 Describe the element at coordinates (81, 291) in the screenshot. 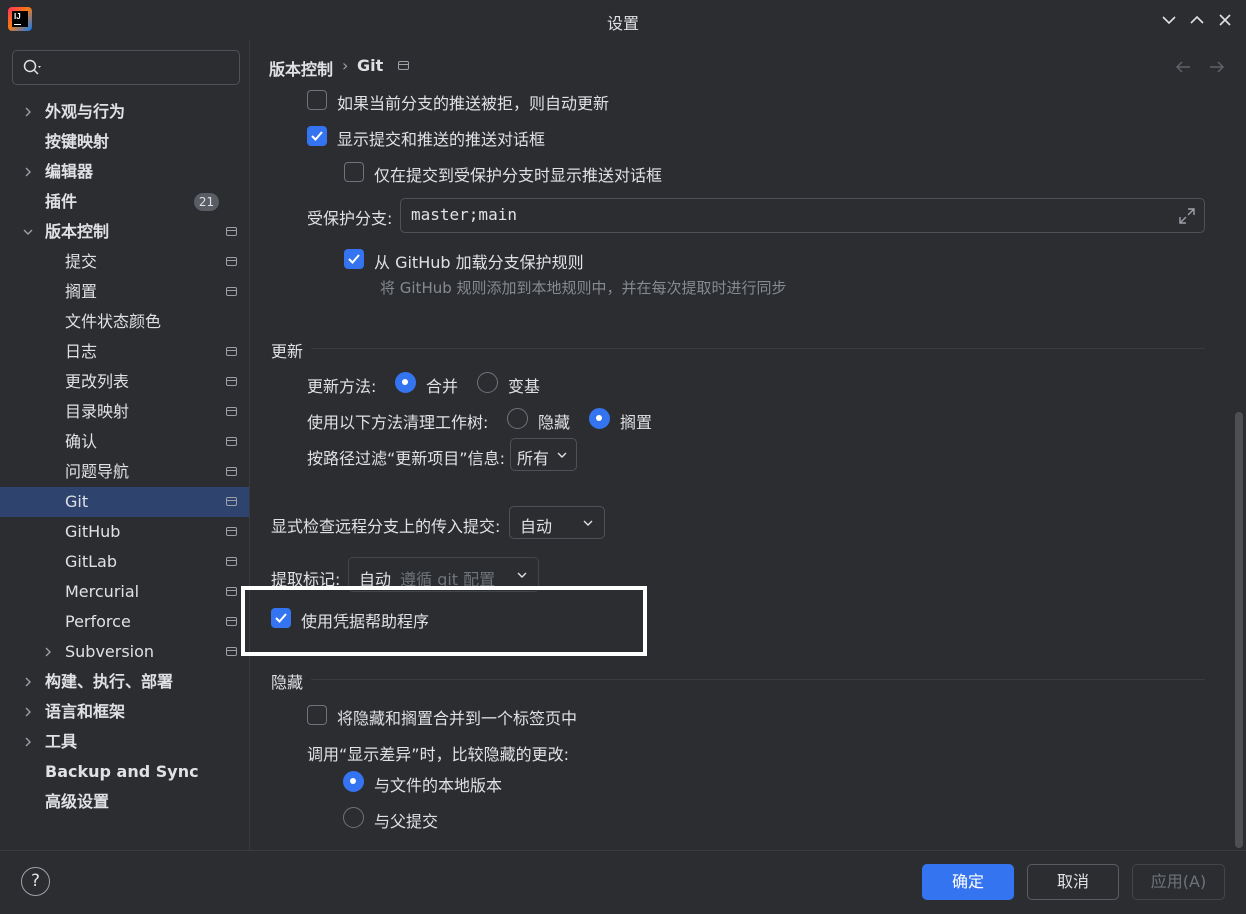

I see `sidebar-item-label: 搁置` at that location.